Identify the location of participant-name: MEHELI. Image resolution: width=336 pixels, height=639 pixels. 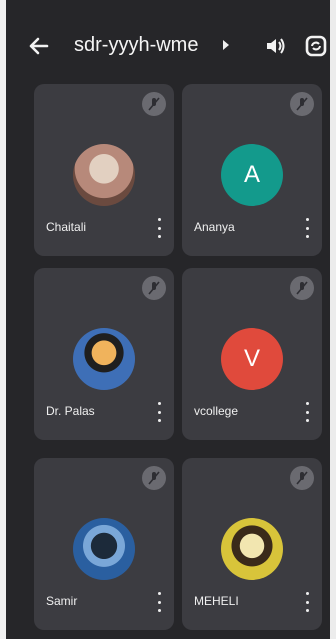
(216, 601).